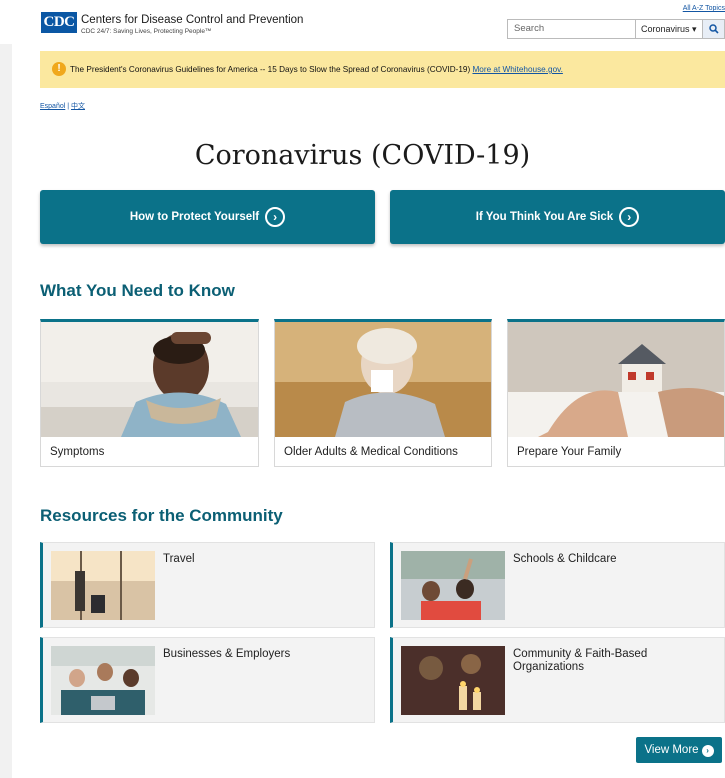 The height and width of the screenshot is (778, 725). I want to click on schools-image, so click(453, 585).